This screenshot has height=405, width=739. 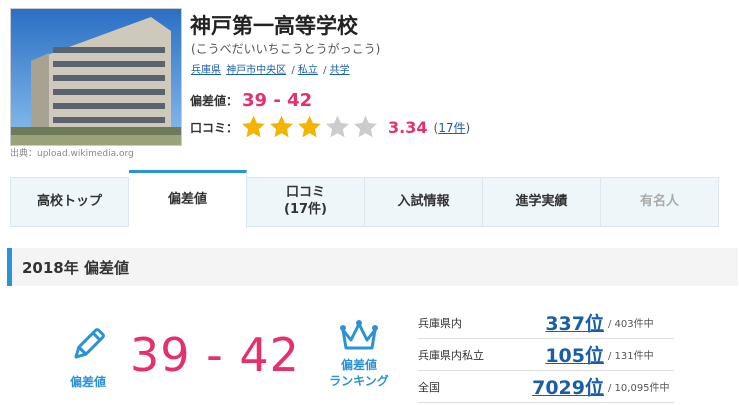 What do you see at coordinates (451, 355) in the screenshot?
I see `rank-area: 兵庫県内私立` at bounding box center [451, 355].